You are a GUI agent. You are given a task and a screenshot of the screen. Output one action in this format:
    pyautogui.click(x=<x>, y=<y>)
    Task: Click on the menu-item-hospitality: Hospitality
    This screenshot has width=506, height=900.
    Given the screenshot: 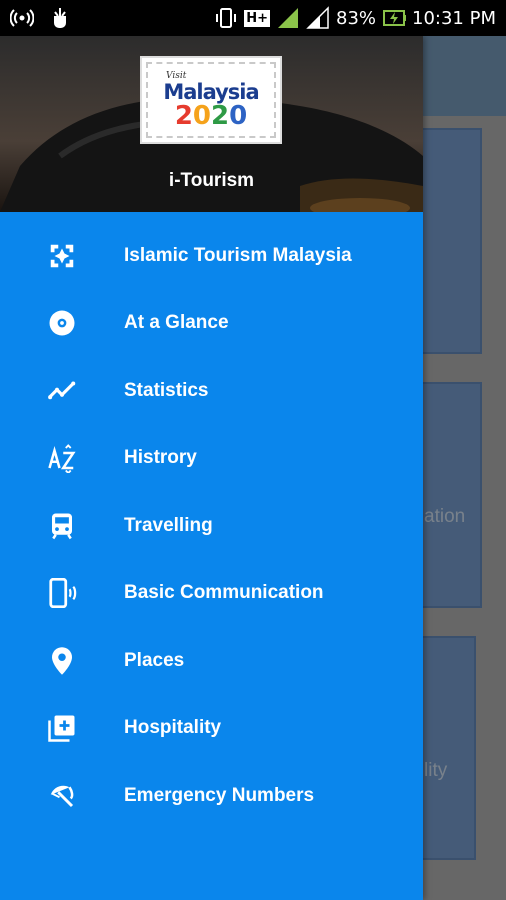 What is the action you would take?
    pyautogui.click(x=211, y=729)
    